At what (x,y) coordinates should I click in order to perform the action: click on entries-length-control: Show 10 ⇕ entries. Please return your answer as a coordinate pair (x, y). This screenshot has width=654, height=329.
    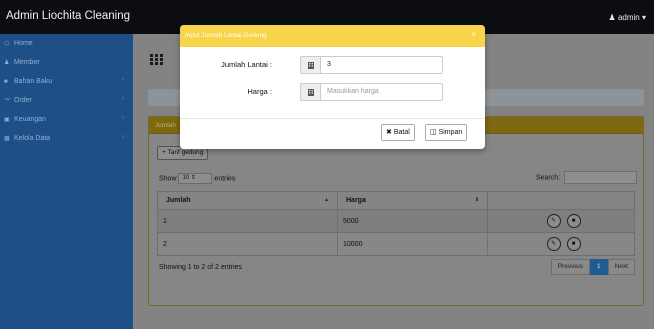
    Looking at the image, I should click on (197, 178).